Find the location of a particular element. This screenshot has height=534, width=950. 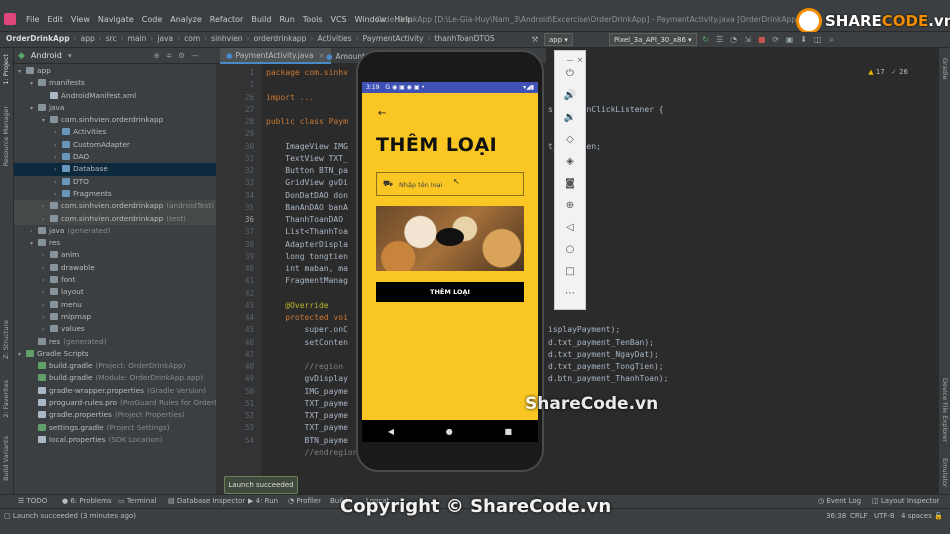

sync-icon: ⟳ is located at coordinates (776, 40).